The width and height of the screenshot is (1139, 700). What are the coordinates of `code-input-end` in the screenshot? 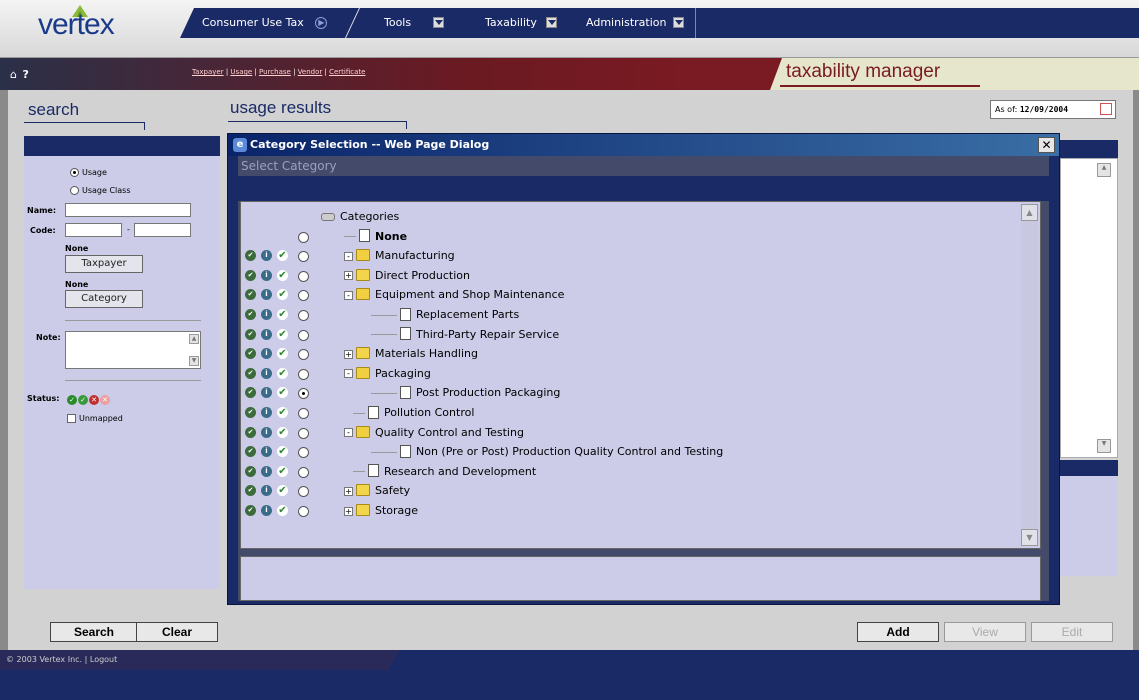 It's located at (162, 230).